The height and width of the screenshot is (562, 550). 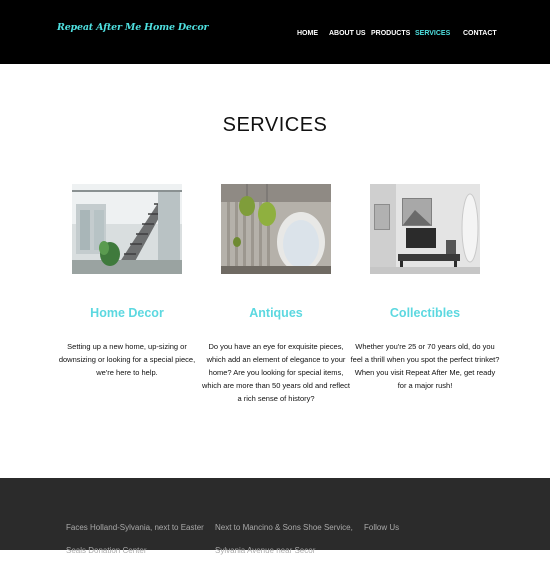 What do you see at coordinates (432, 33) in the screenshot?
I see `nav-services: SERVICES` at bounding box center [432, 33].